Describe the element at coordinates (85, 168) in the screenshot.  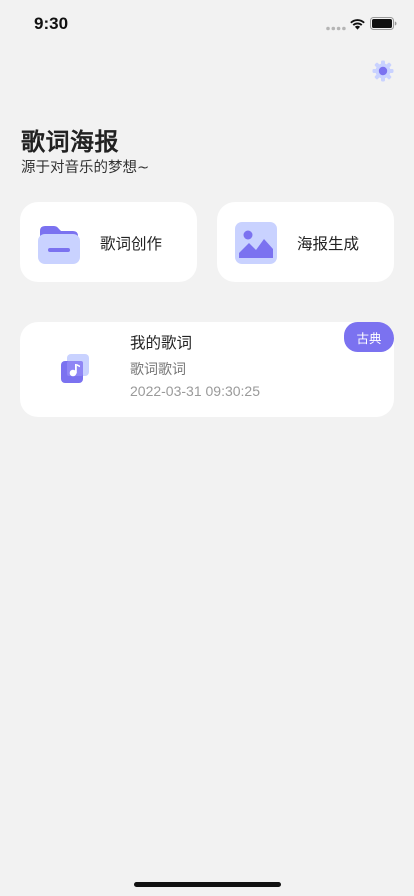
I see `page-subtitle: 源于对音乐的梦想~` at that location.